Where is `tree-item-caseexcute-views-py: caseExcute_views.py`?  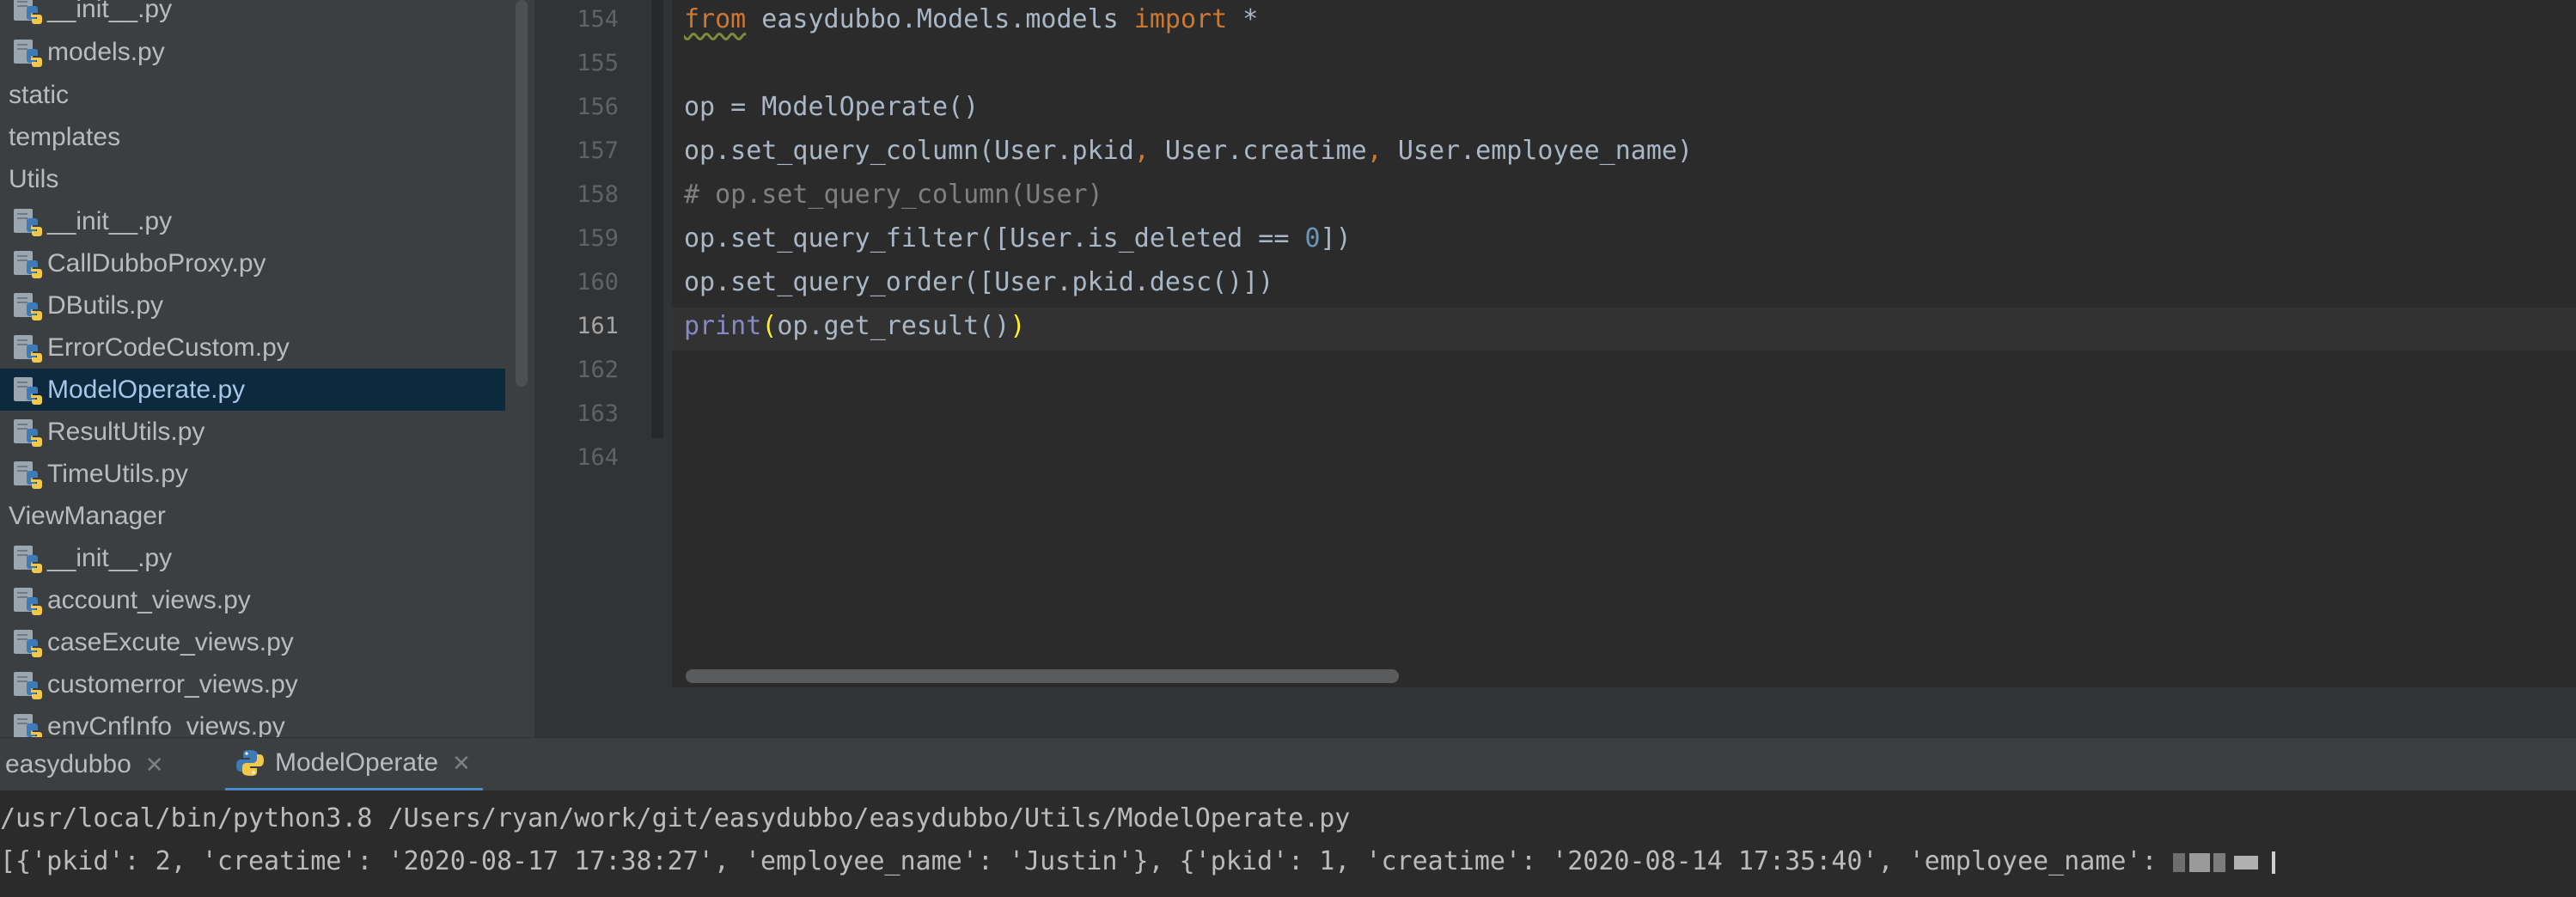 tree-item-caseexcute-views-py: caseExcute_views.py is located at coordinates (253, 642).